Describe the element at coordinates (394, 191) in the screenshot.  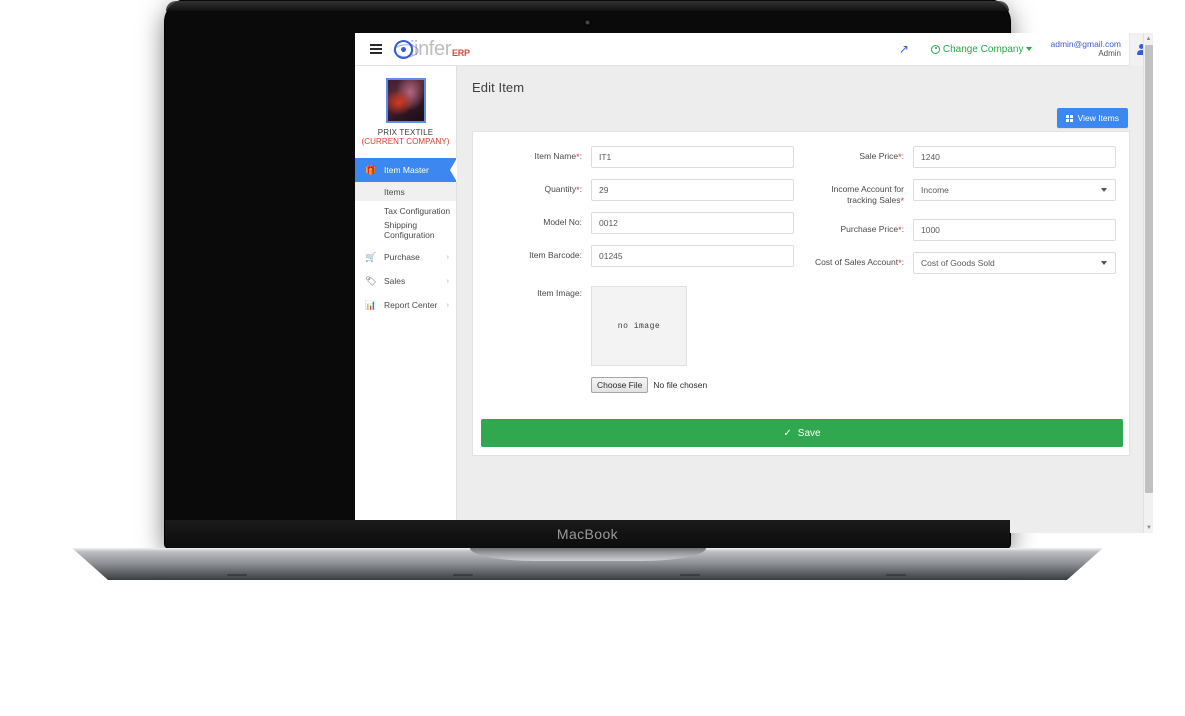
I see `sidebar-subitem-label: Items` at that location.